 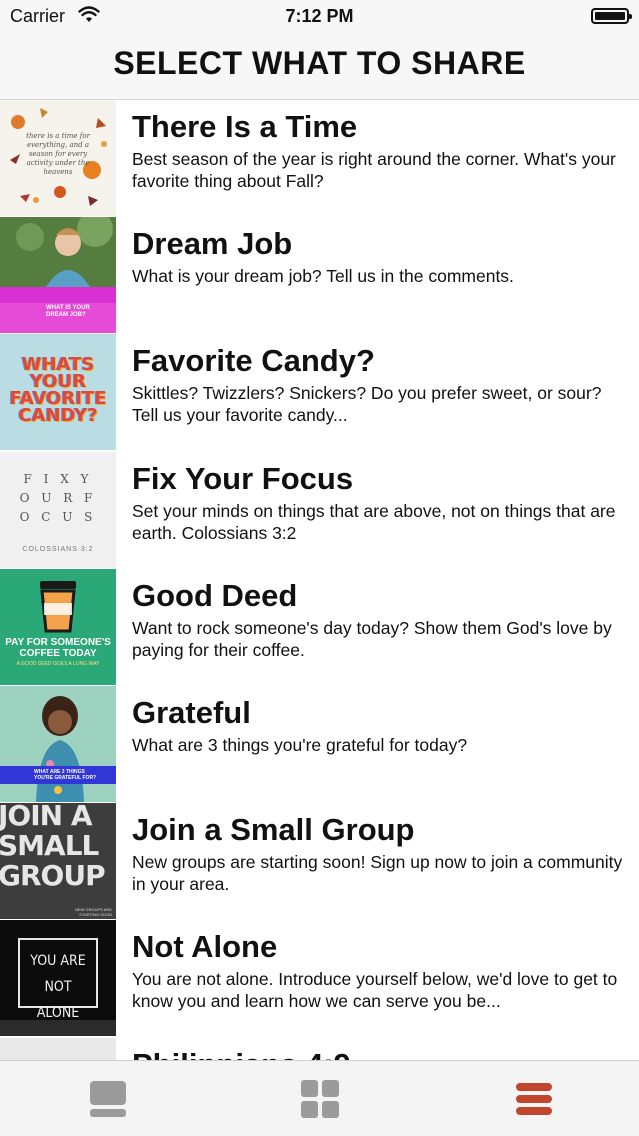 I want to click on list-icon, so click(x=534, y=1099).